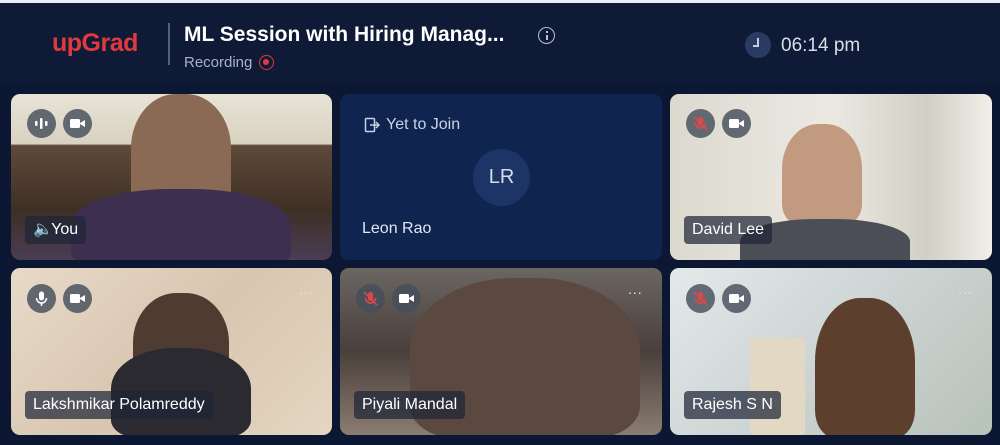 This screenshot has width=1000, height=445. Describe the element at coordinates (732, 405) in the screenshot. I see `participant-name: Rajesh S N` at that location.